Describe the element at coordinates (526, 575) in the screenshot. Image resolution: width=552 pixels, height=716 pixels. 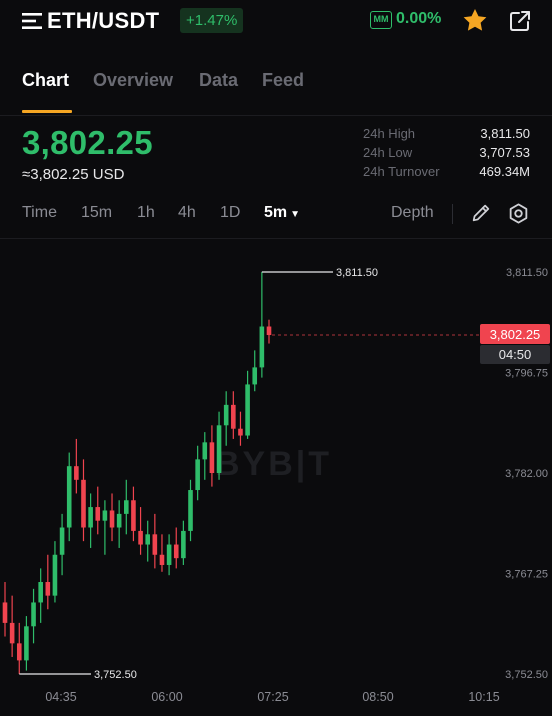
I see `y-tick-label: 3,767.25` at that location.